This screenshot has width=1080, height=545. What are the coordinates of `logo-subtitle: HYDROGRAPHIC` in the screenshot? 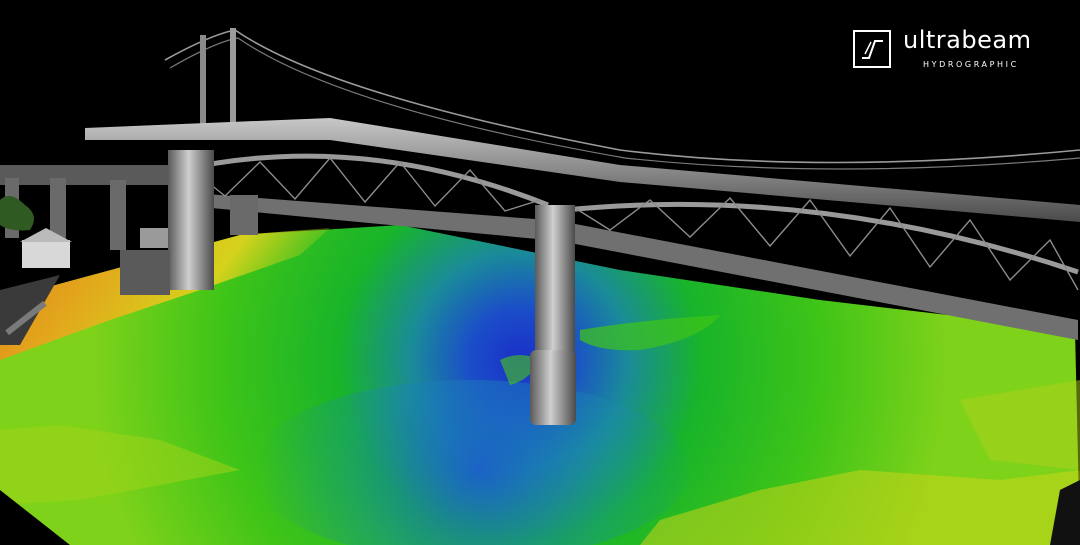 It's located at (971, 64).